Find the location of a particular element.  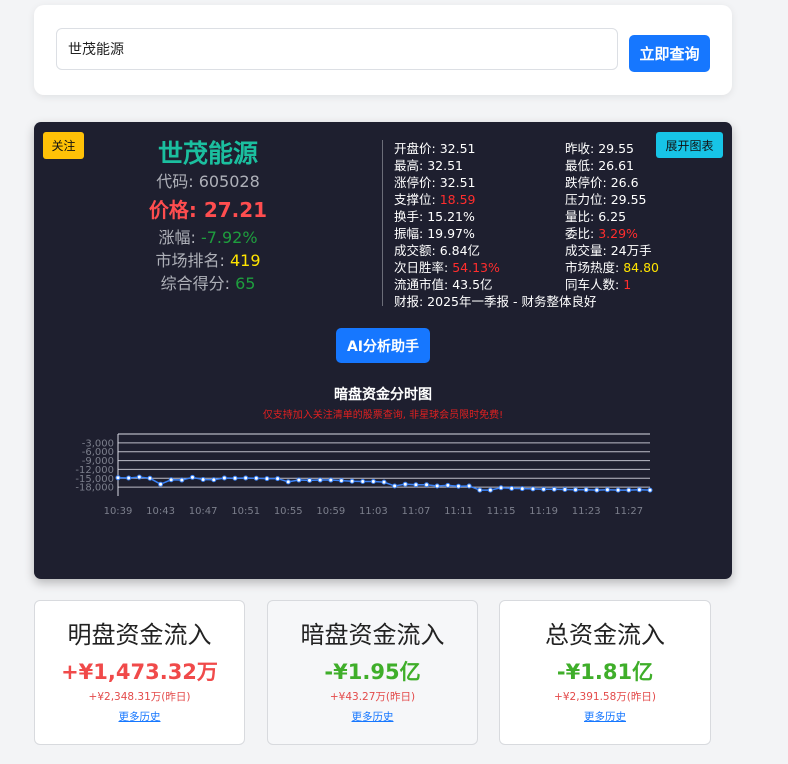

stock-search-input is located at coordinates (337, 49).